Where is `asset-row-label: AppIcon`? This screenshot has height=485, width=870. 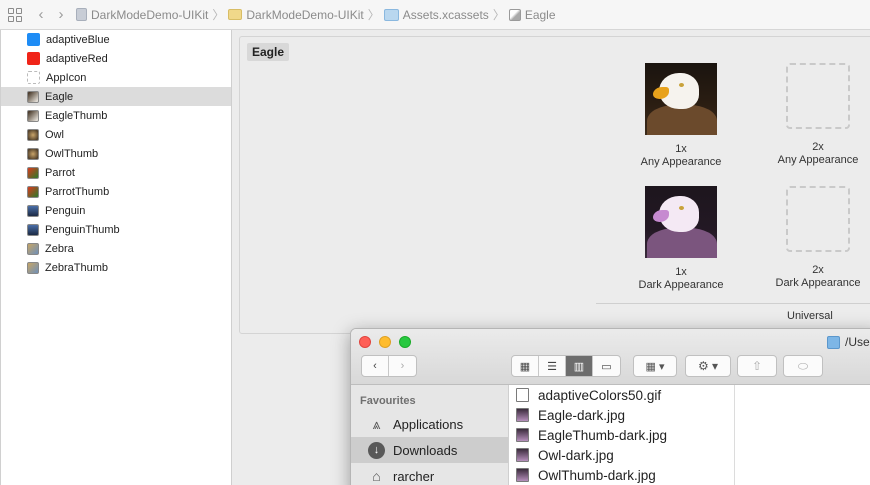
asset-row-label: AppIcon is located at coordinates (66, 77).